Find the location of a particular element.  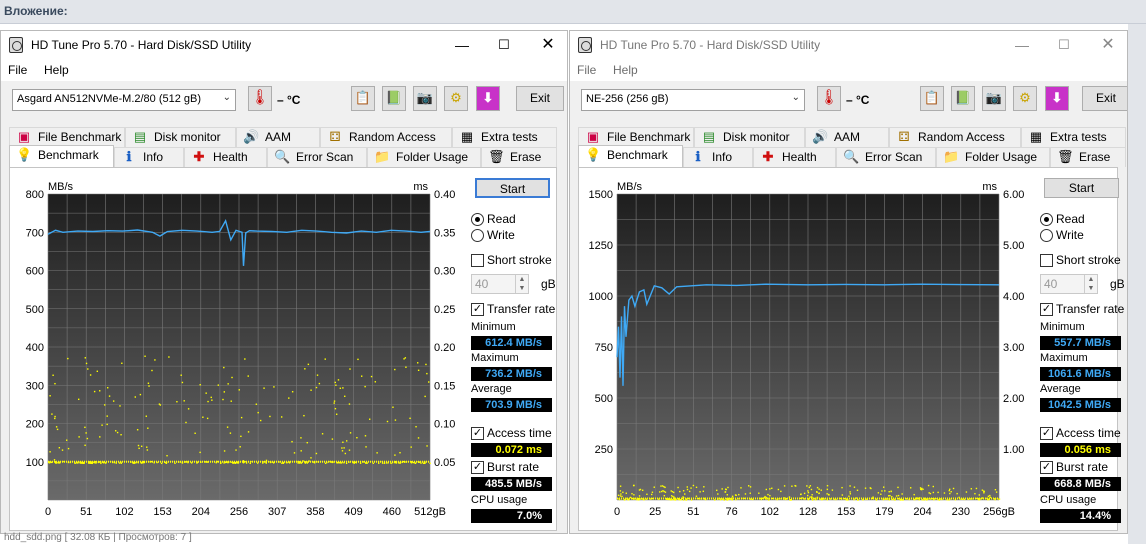

drive-select: Asgard AN512NVMe-M.2/80 (512 gB) ⌄ is located at coordinates (124, 100).